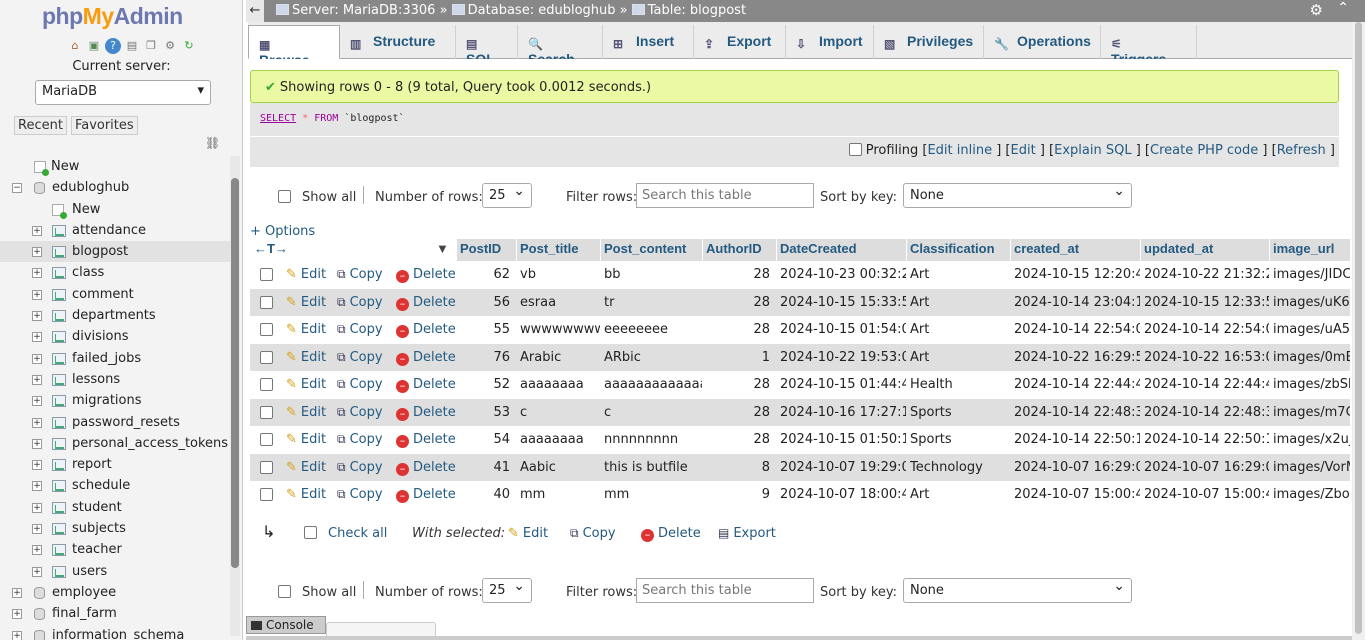 This screenshot has height=640, width=1365. What do you see at coordinates (794, 119) in the screenshot?
I see `sql-query-box: SELECT * FROM `blogpost`` at bounding box center [794, 119].